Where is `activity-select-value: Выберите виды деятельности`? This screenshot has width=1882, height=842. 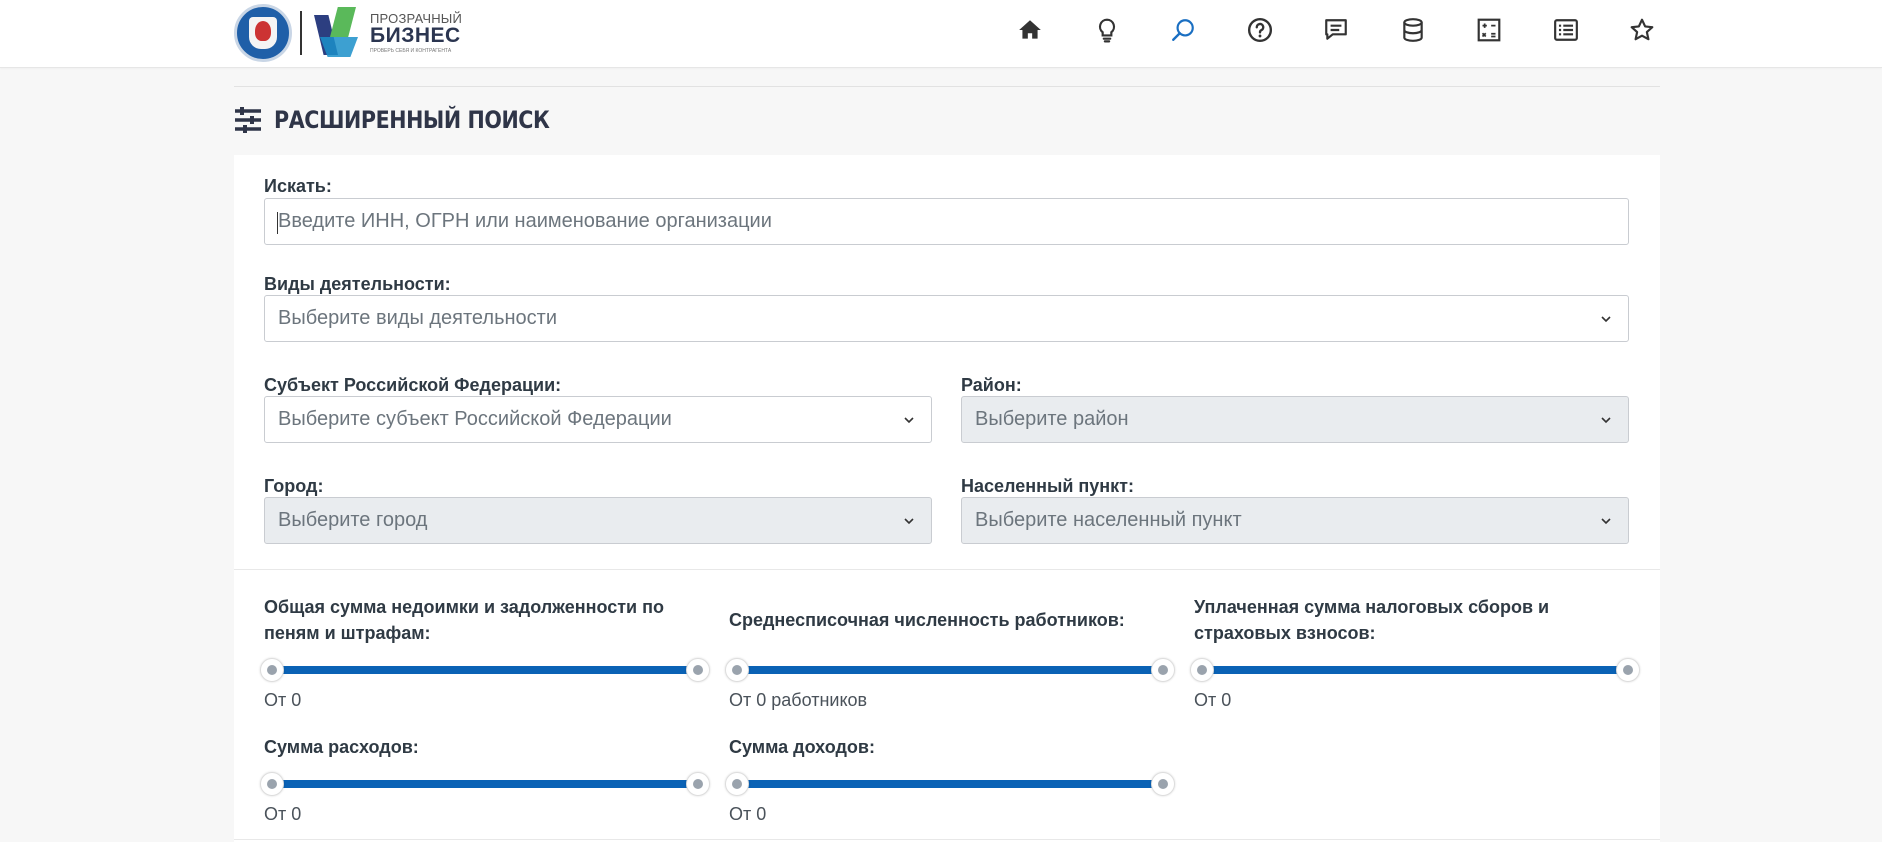
activity-select-value: Выберите виды деятельности is located at coordinates (417, 318).